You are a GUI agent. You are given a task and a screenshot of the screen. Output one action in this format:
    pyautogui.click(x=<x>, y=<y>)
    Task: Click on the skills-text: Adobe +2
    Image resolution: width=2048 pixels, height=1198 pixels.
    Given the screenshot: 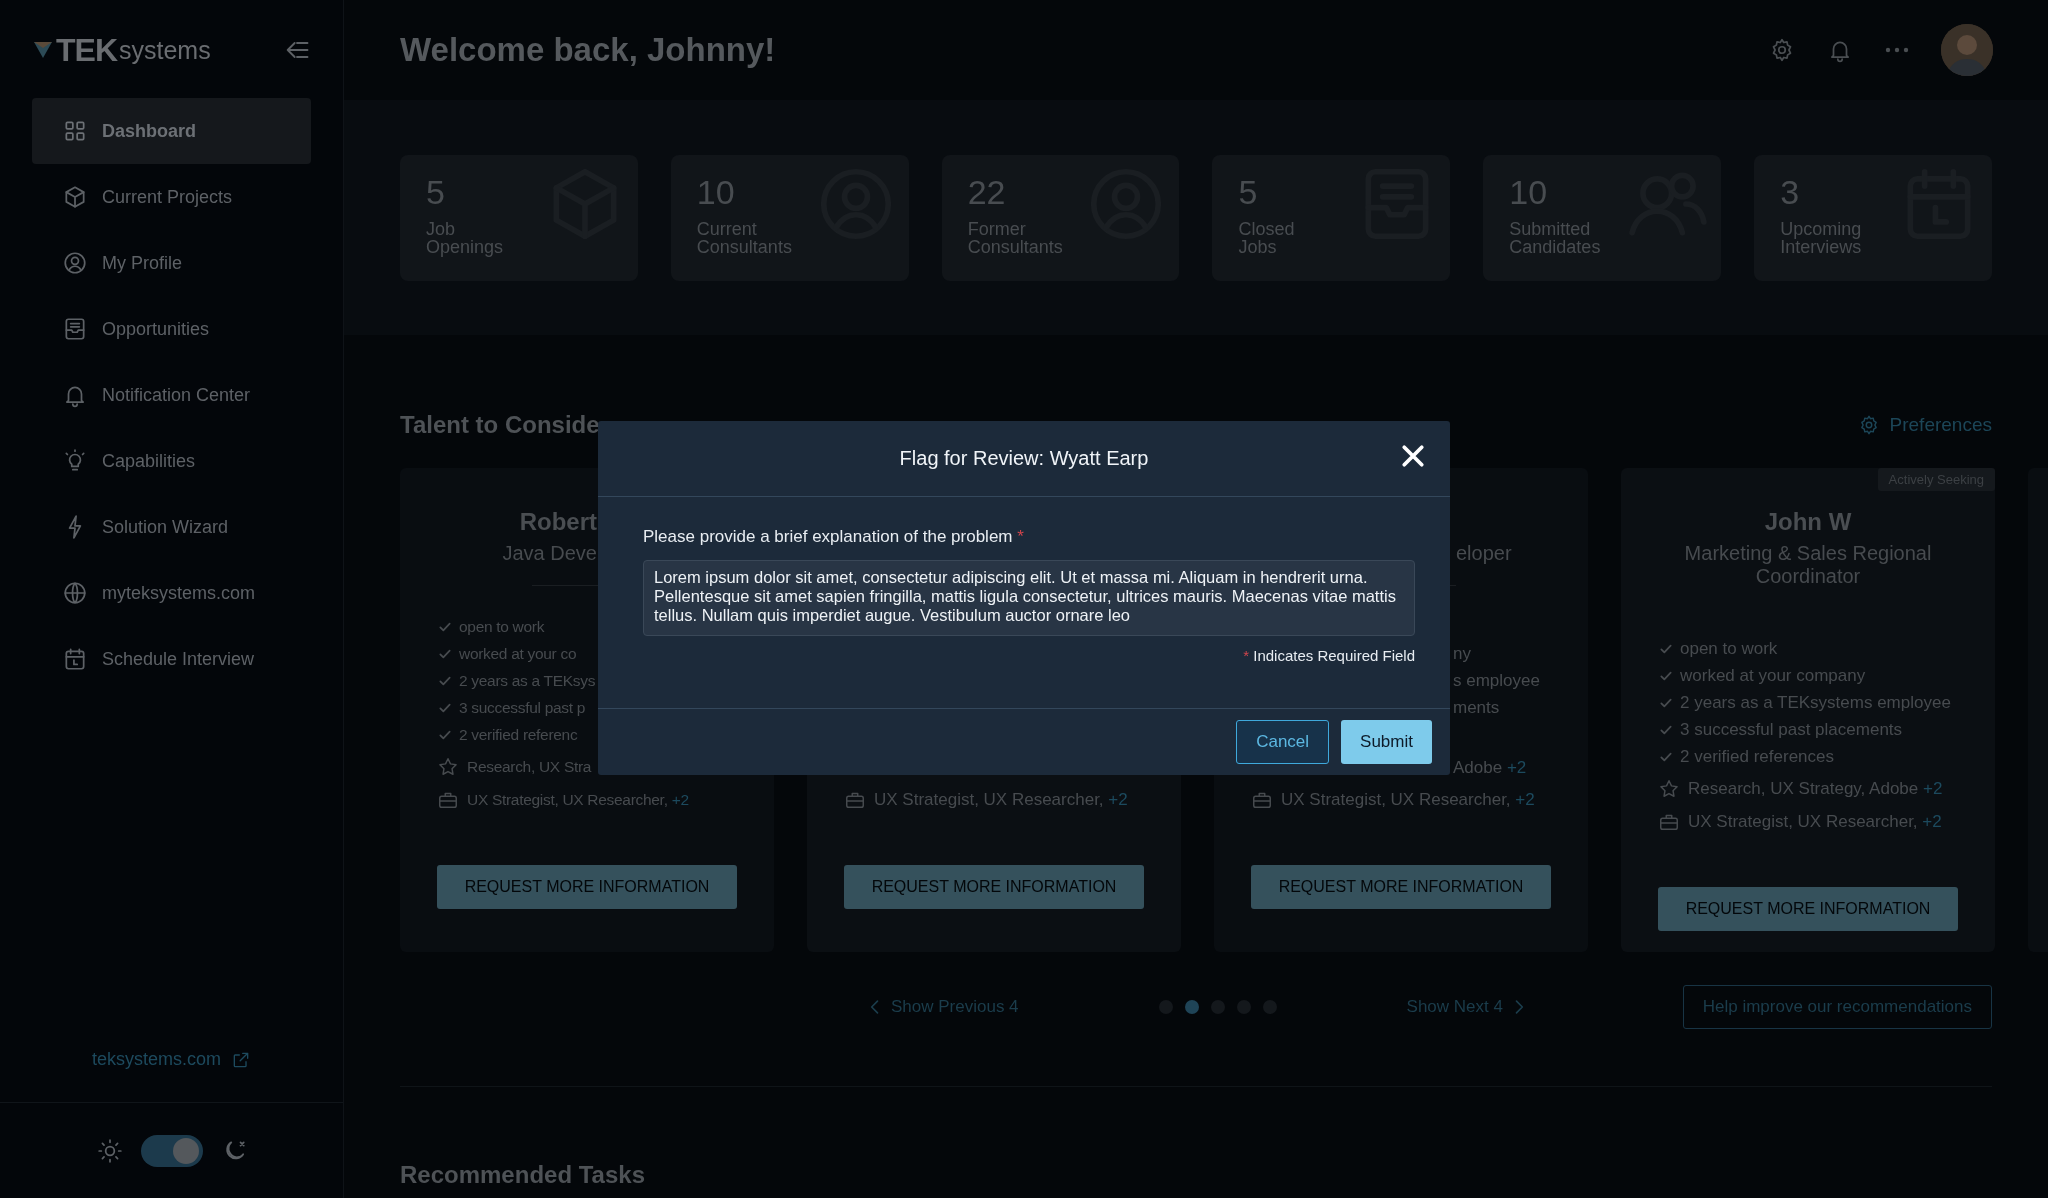 What is the action you would take?
    pyautogui.click(x=1490, y=768)
    